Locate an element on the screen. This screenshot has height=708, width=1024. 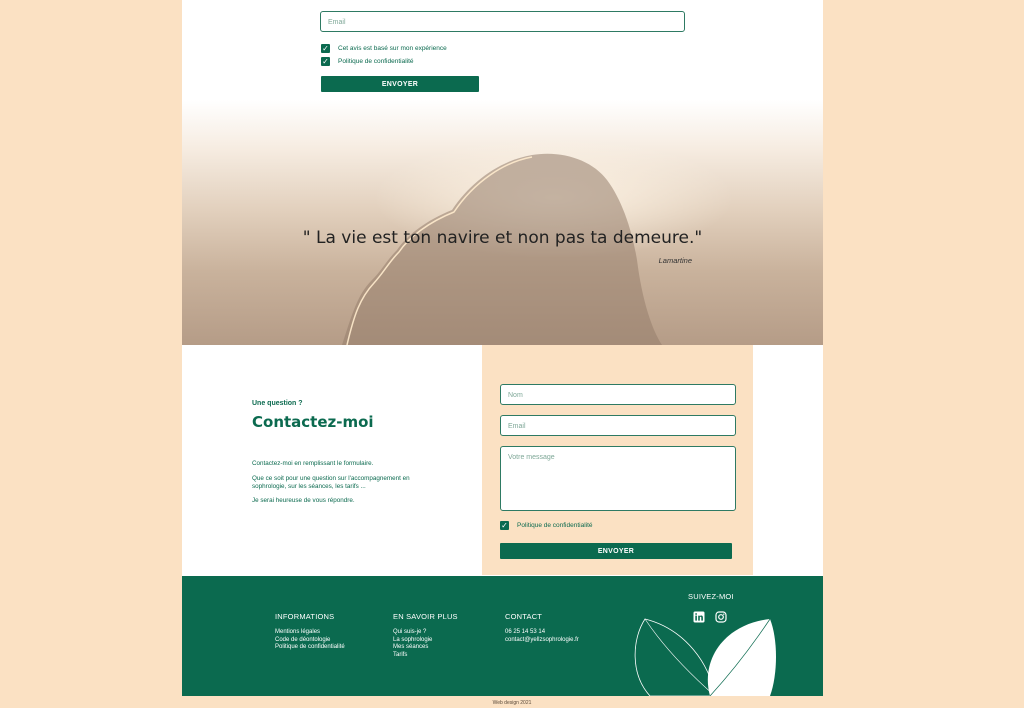
footer-link: Politique de confidentialité is located at coordinates (310, 648).